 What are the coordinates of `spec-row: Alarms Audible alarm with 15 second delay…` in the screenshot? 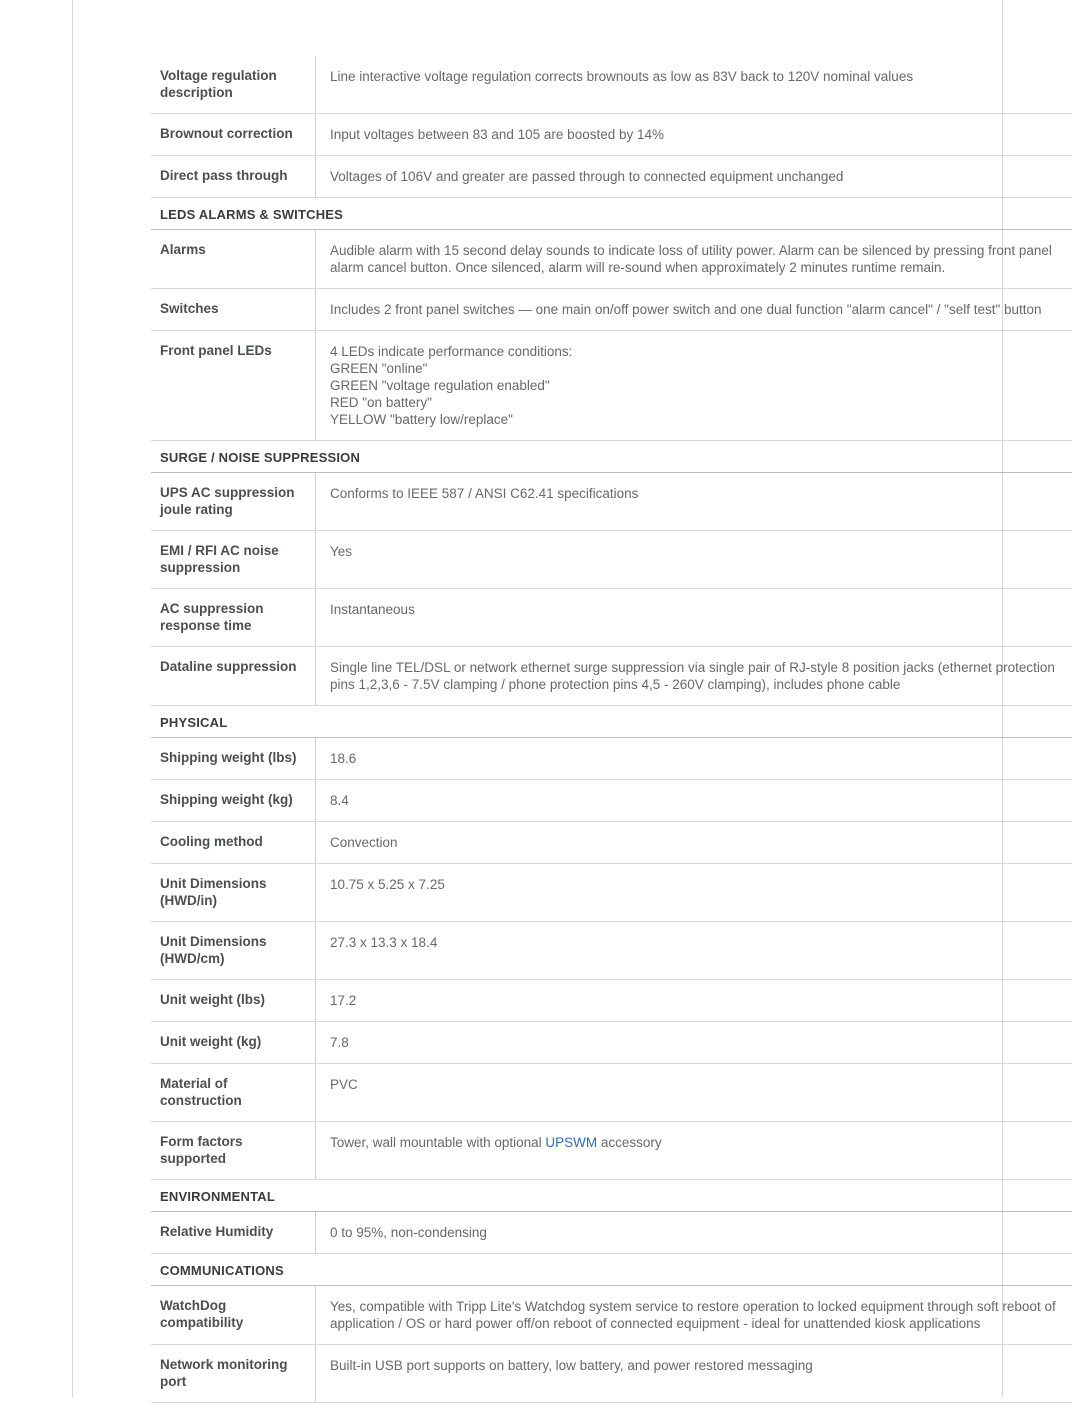 It's located at (611, 259).